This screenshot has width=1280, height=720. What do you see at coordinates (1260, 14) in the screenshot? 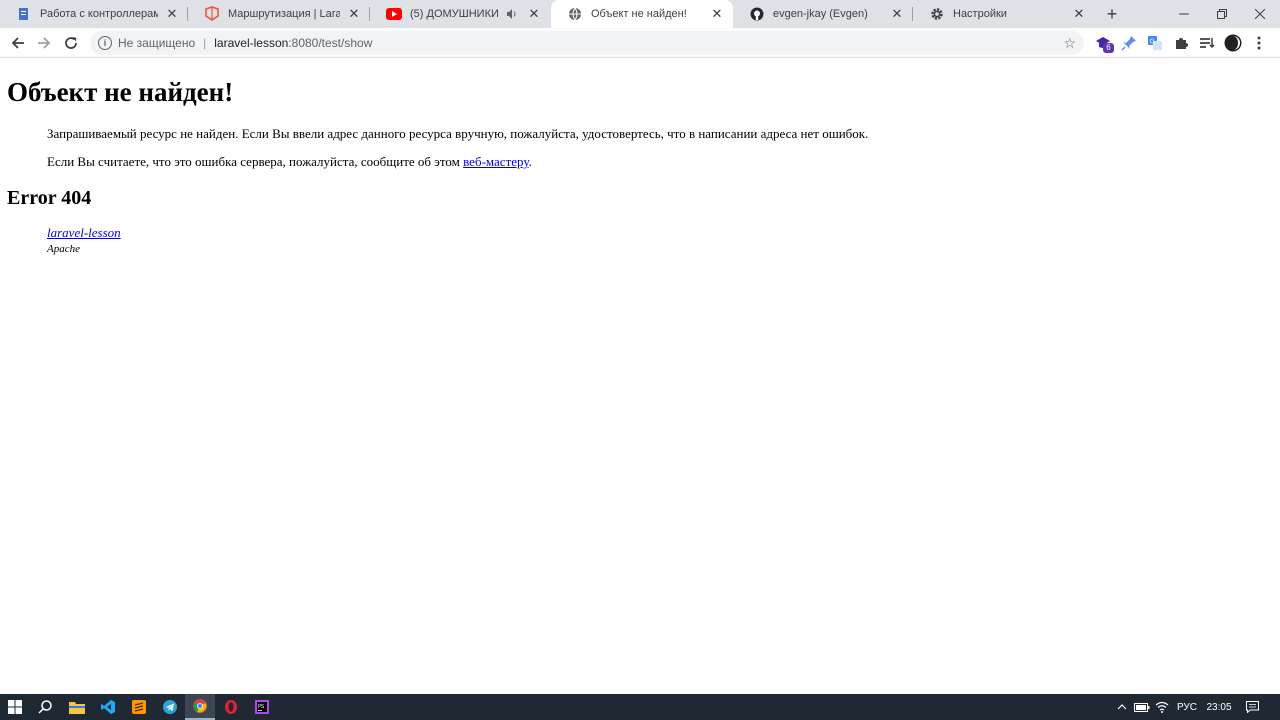
I see `close-window-icon` at bounding box center [1260, 14].